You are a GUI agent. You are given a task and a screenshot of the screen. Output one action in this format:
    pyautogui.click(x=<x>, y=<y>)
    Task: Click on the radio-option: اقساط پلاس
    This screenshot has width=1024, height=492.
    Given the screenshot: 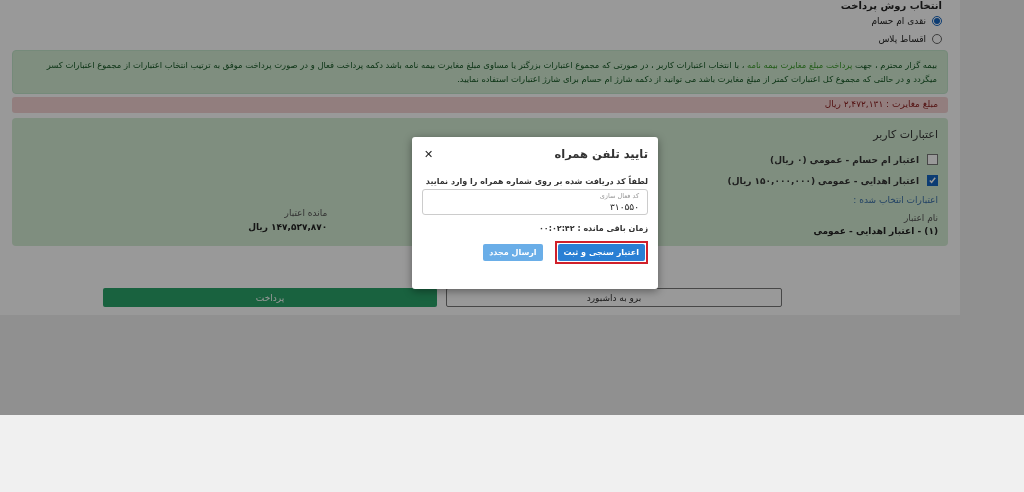 What is the action you would take?
    pyautogui.click(x=913, y=39)
    